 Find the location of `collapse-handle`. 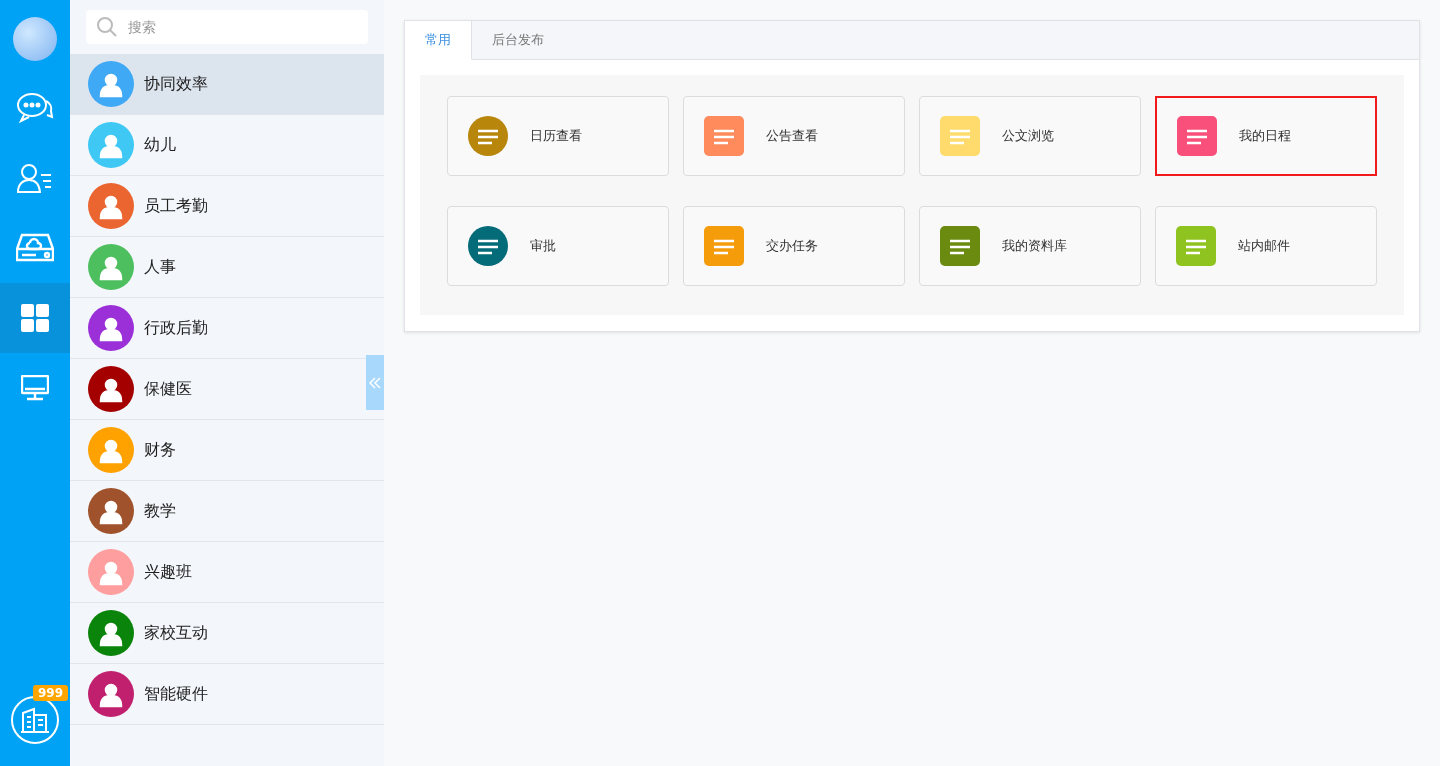

collapse-handle is located at coordinates (375, 382).